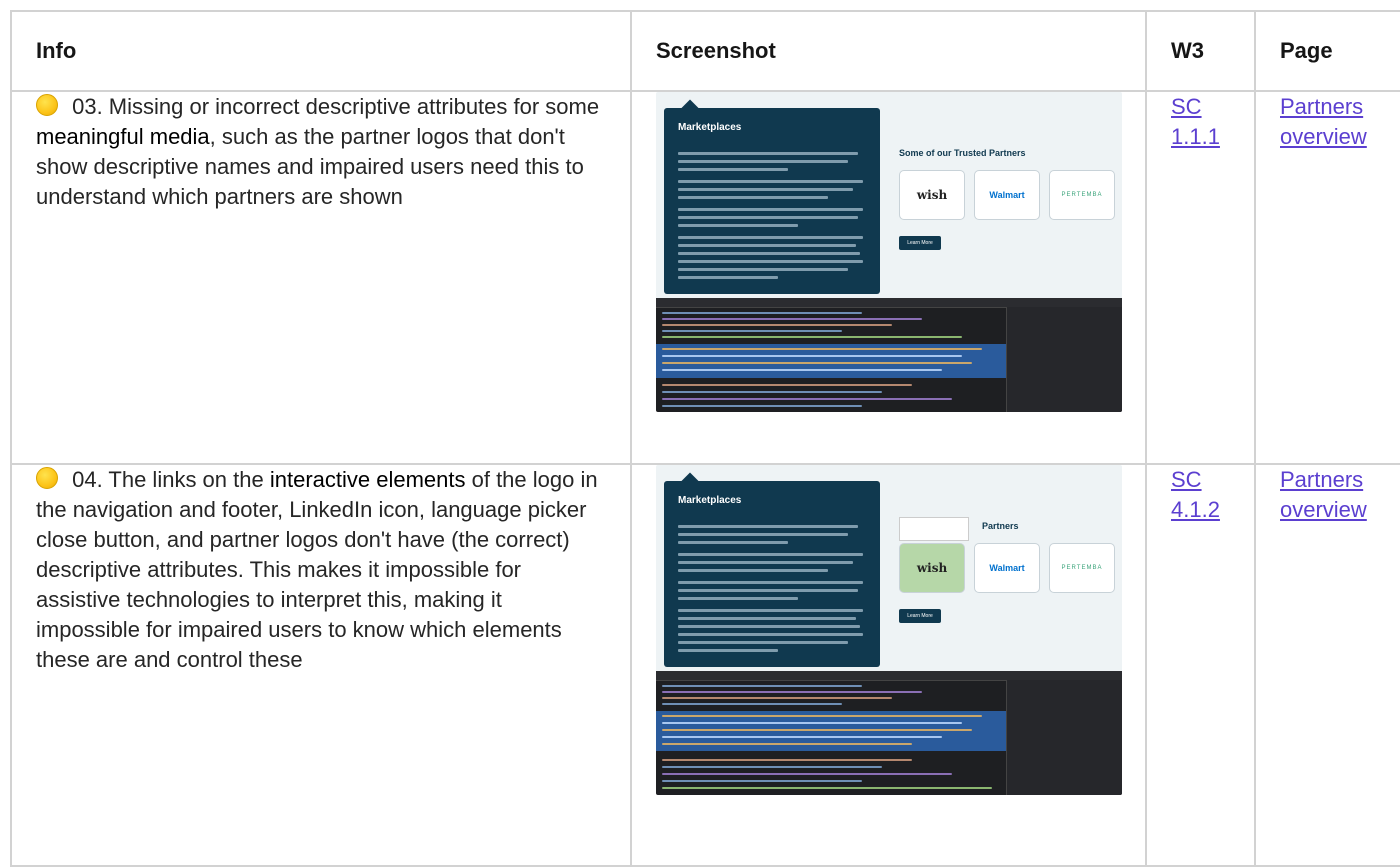 This screenshot has height=867, width=1400. Describe the element at coordinates (1195, 121) in the screenshot. I see `w3-criterion-link: SC 1.1.1` at that location.